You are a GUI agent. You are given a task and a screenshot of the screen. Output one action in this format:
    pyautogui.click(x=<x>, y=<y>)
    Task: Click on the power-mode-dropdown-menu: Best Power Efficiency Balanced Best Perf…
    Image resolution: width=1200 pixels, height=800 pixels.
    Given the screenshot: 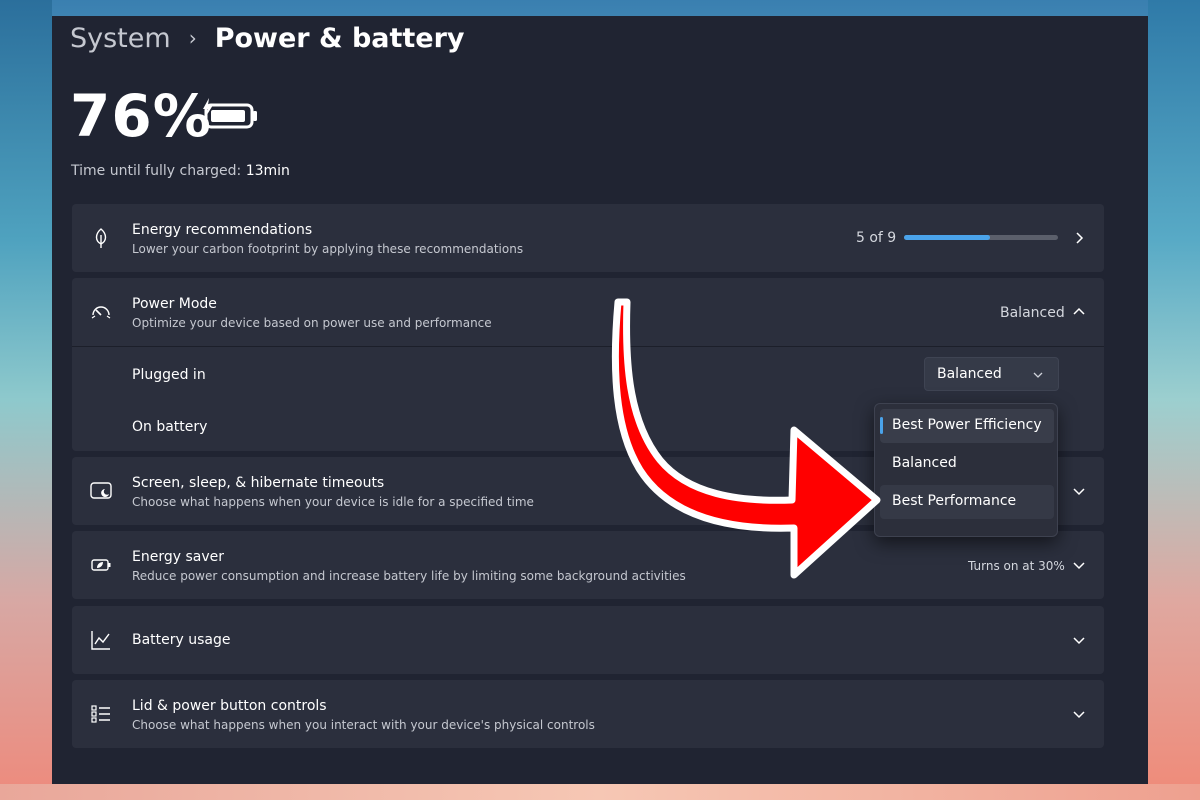 What is the action you would take?
    pyautogui.click(x=966, y=470)
    